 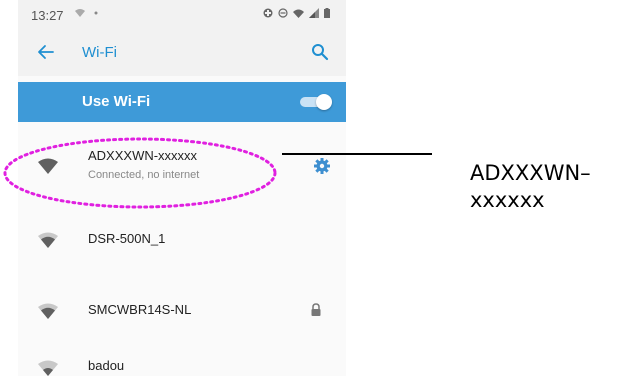 I want to click on status-time: 13:27, so click(x=47, y=15).